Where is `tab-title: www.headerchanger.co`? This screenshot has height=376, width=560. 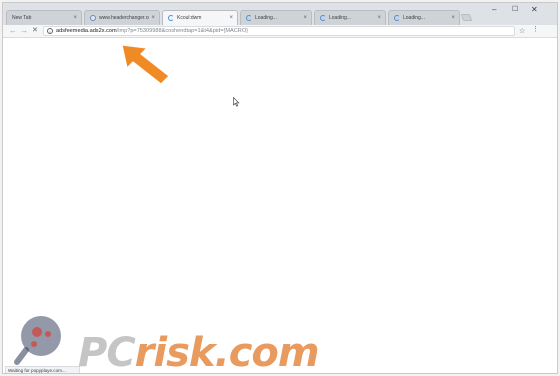
tab-title: www.headerchanger.co is located at coordinates (124, 18).